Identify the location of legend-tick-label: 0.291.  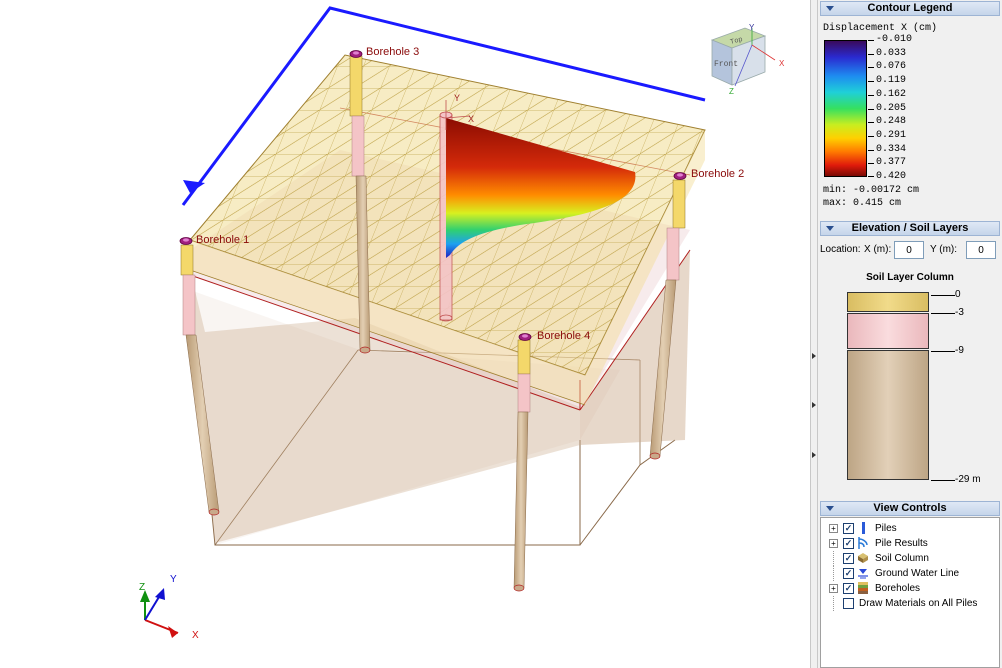
(891, 135).